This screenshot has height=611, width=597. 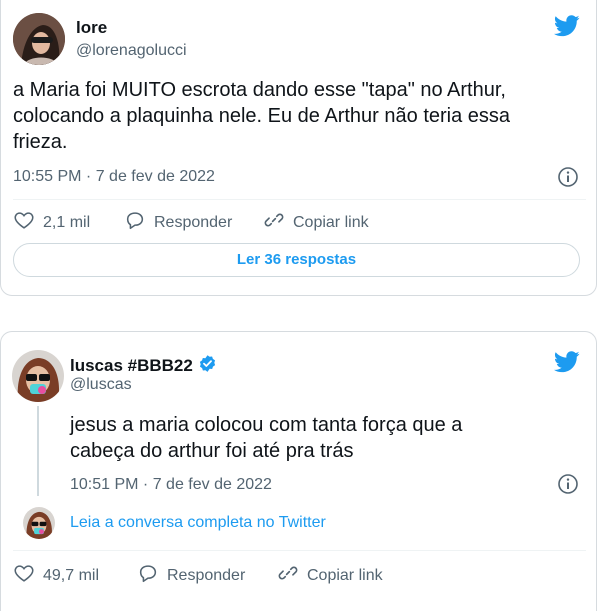 I want to click on author-name: lore, so click(x=91, y=28).